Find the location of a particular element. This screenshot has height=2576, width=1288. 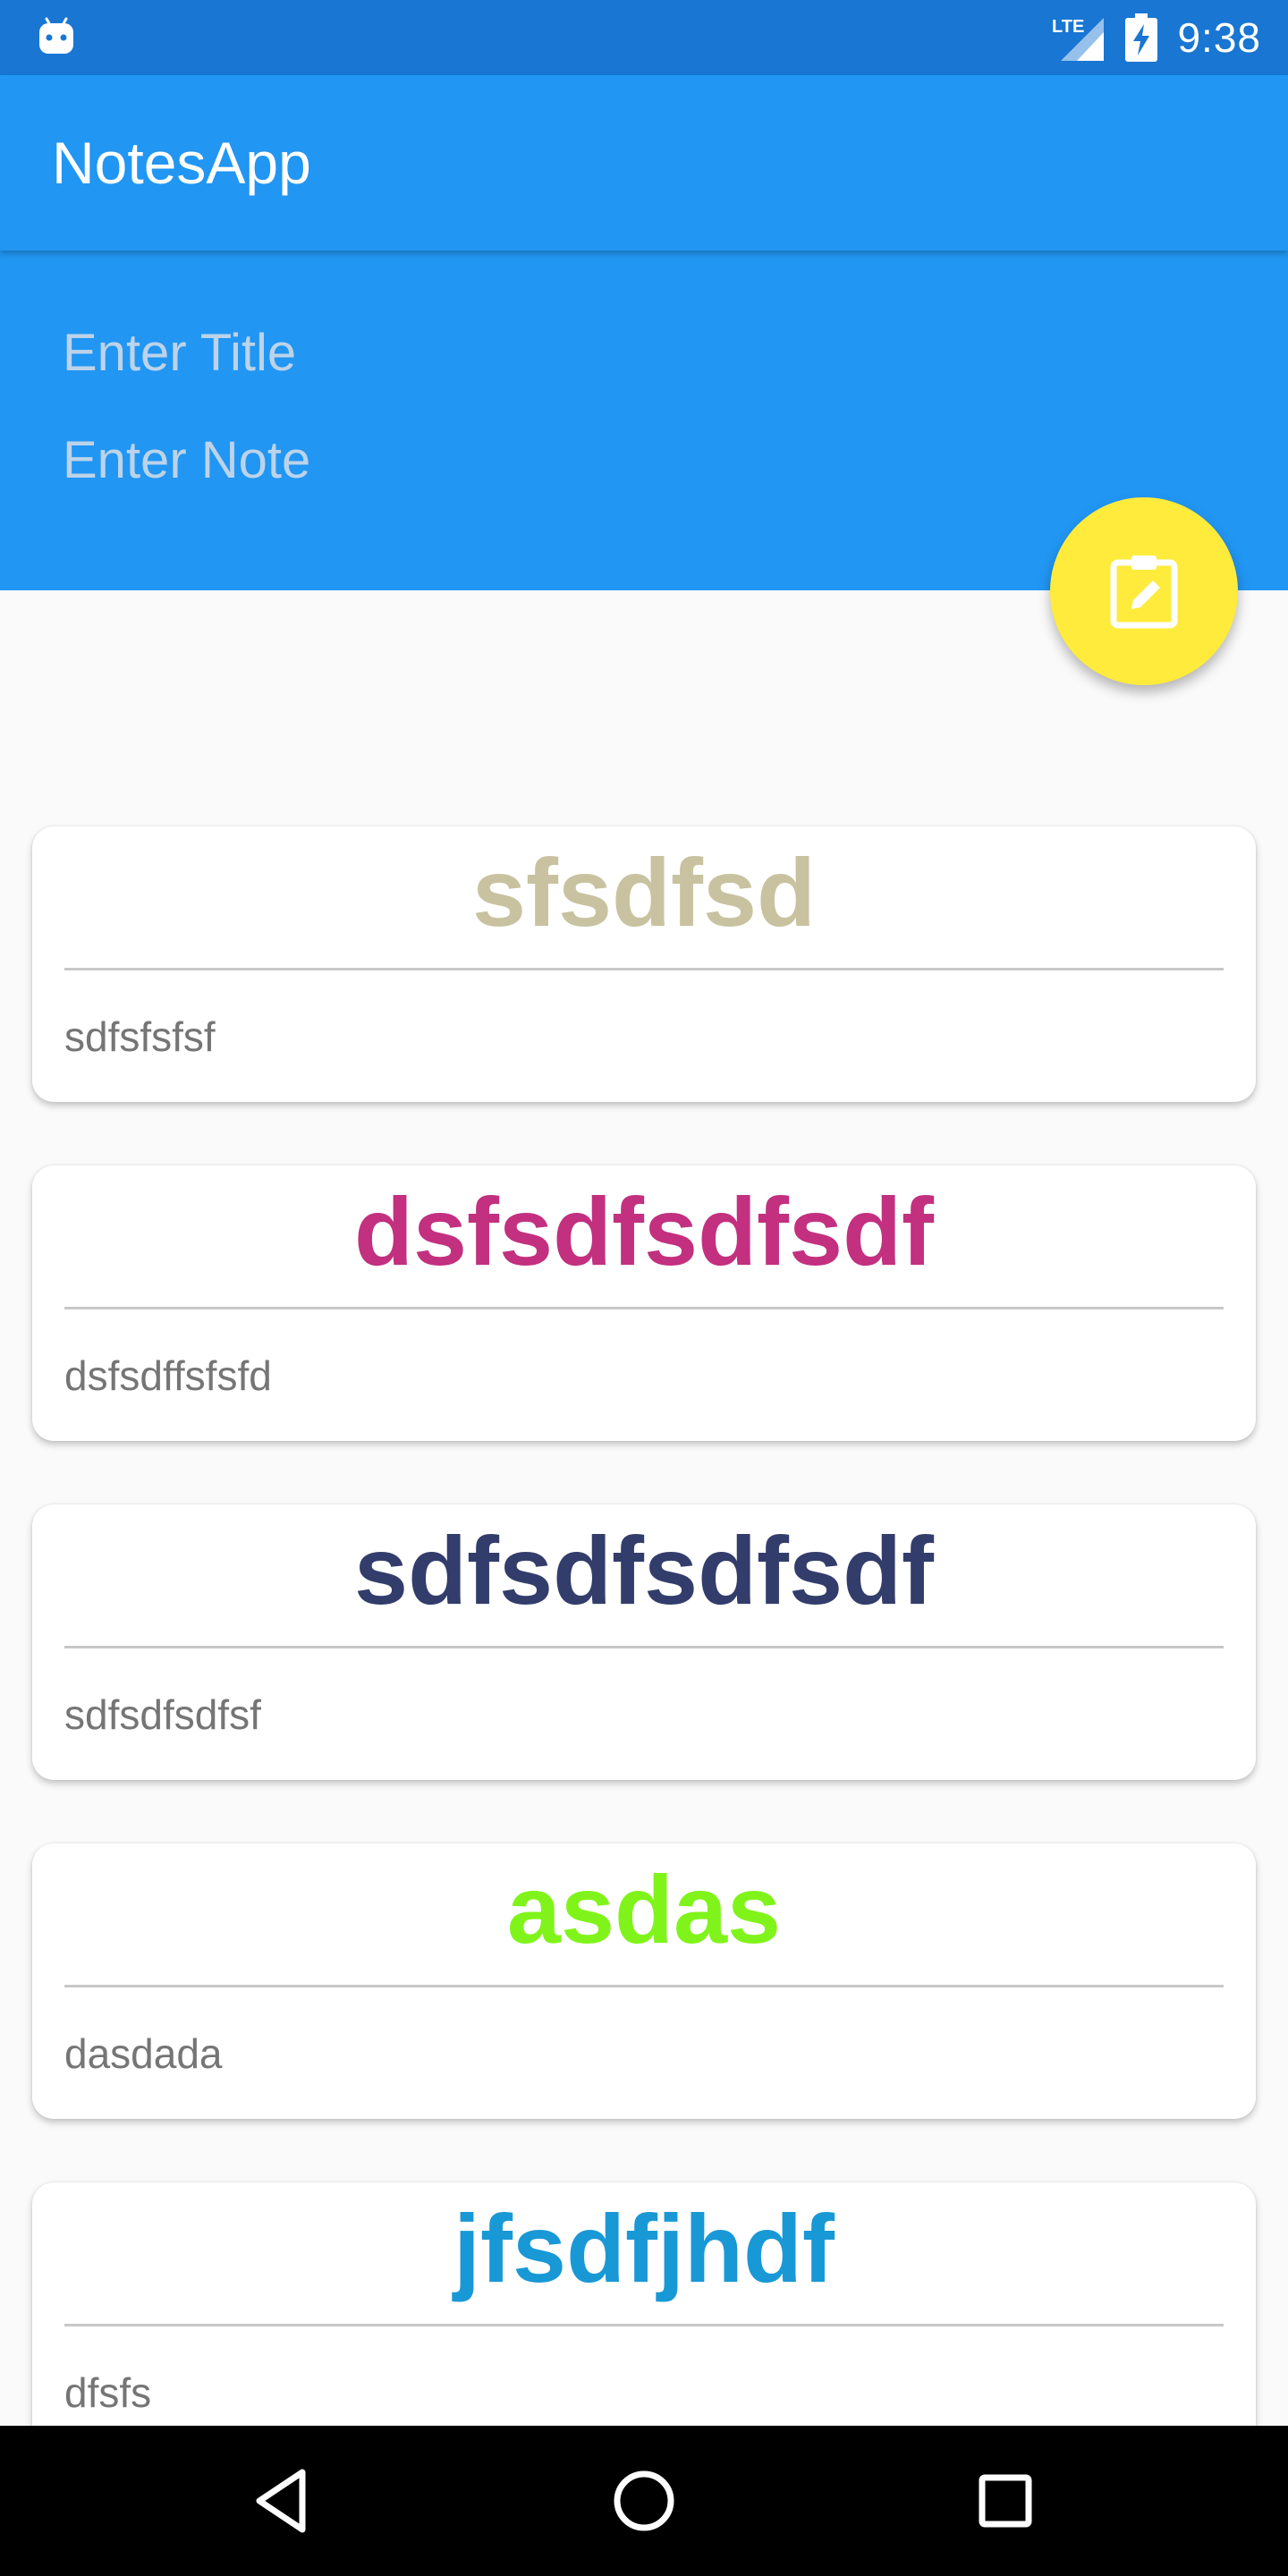

note-title: sdfsdfsdfsdf is located at coordinates (644, 1570).